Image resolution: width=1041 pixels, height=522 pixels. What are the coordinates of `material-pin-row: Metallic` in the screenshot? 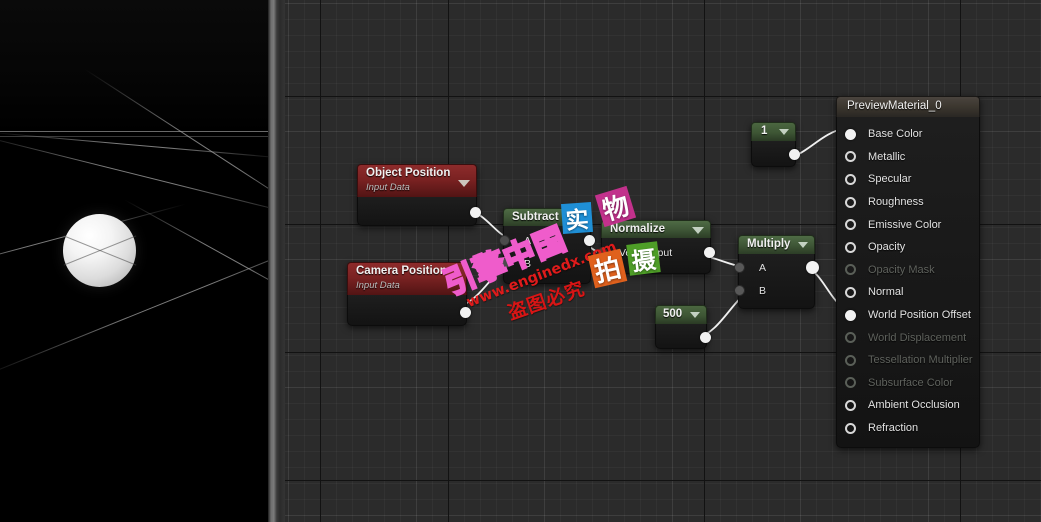 It's located at (908, 157).